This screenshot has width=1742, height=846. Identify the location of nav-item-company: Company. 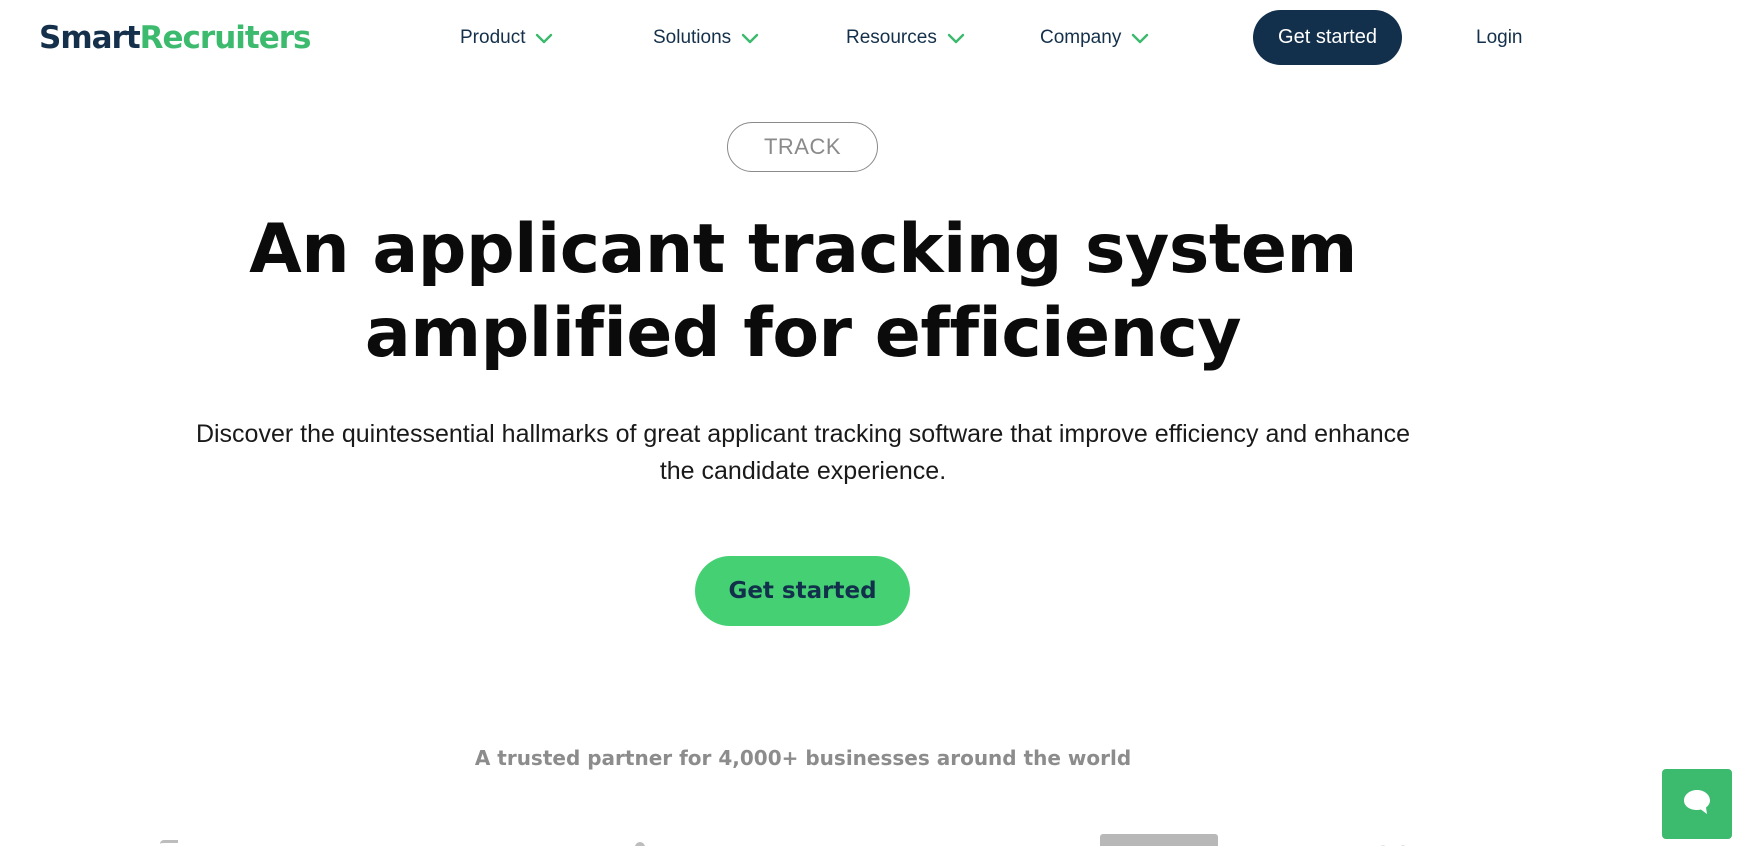
(1094, 38).